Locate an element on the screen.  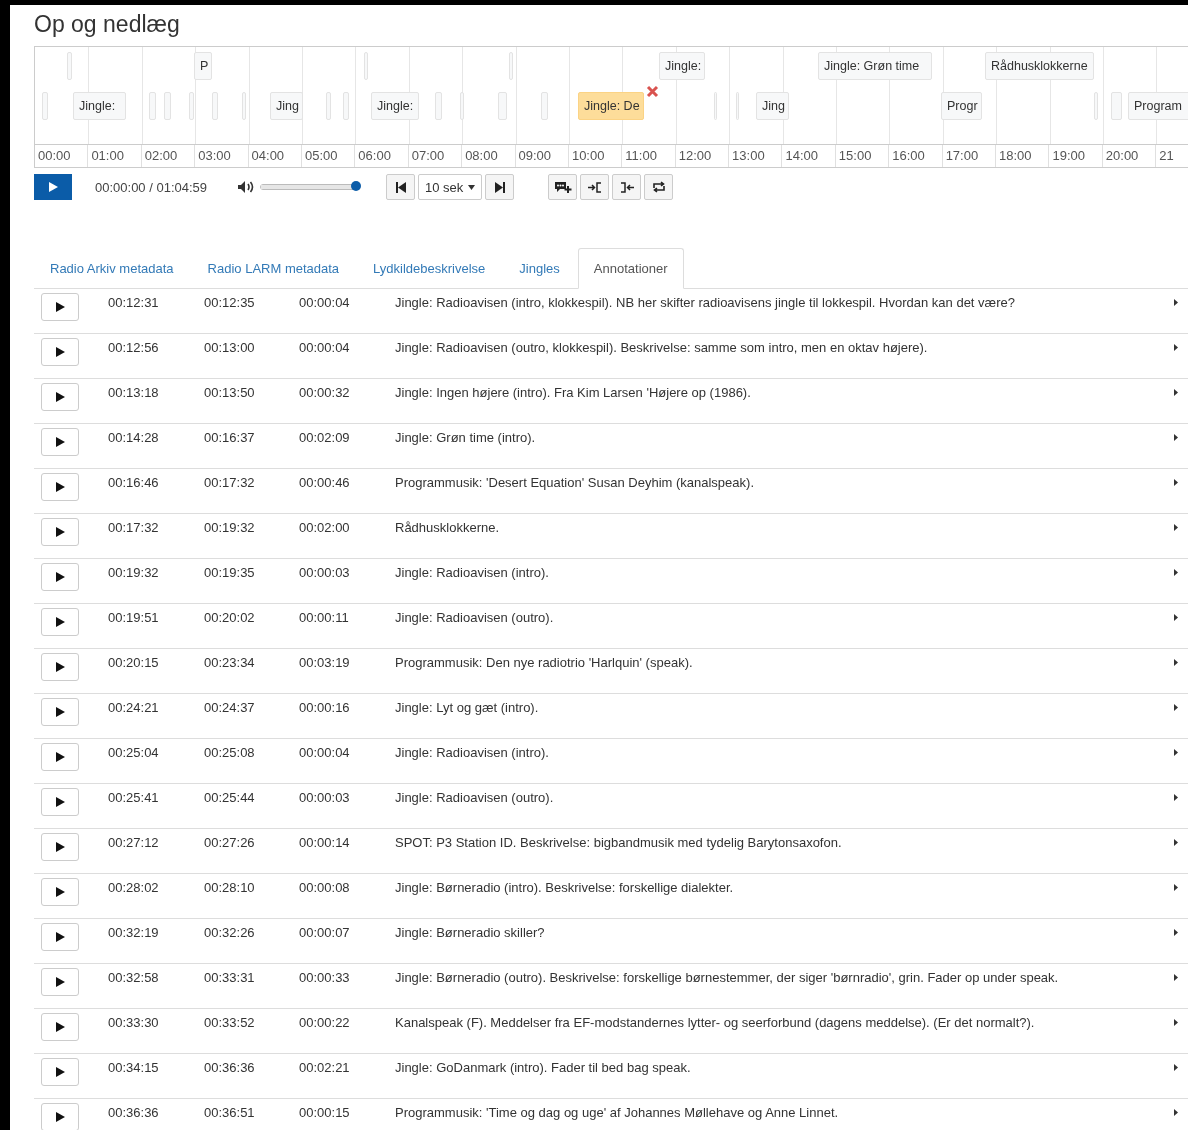
start-time: 00:19:51 is located at coordinates (134, 617).